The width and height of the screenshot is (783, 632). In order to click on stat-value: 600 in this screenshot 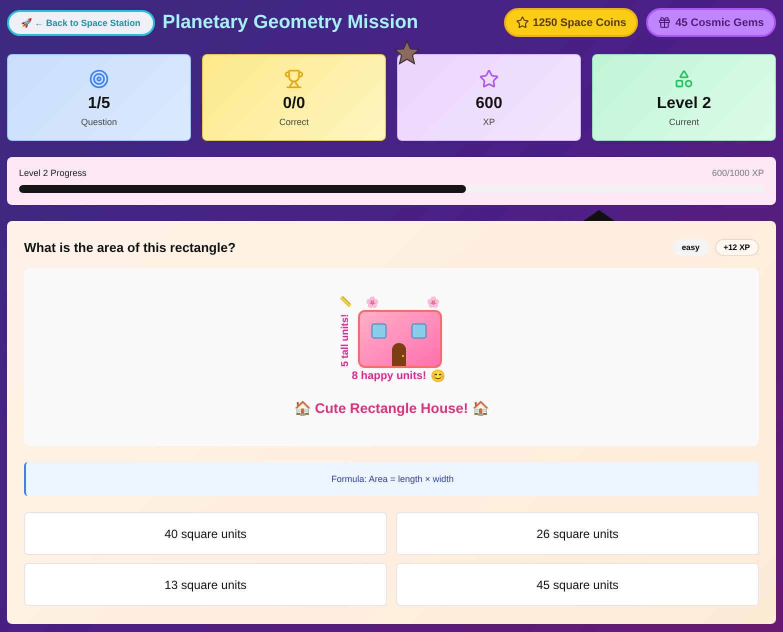, I will do `click(489, 103)`.